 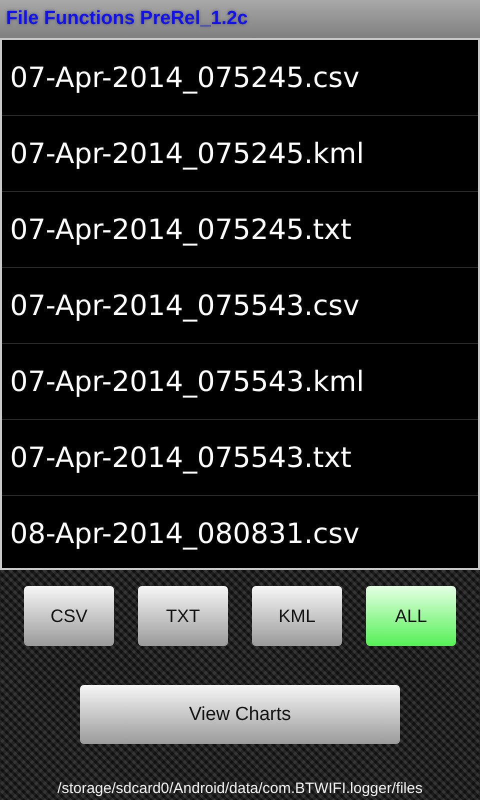 I want to click on filter-button: KML, so click(x=297, y=616).